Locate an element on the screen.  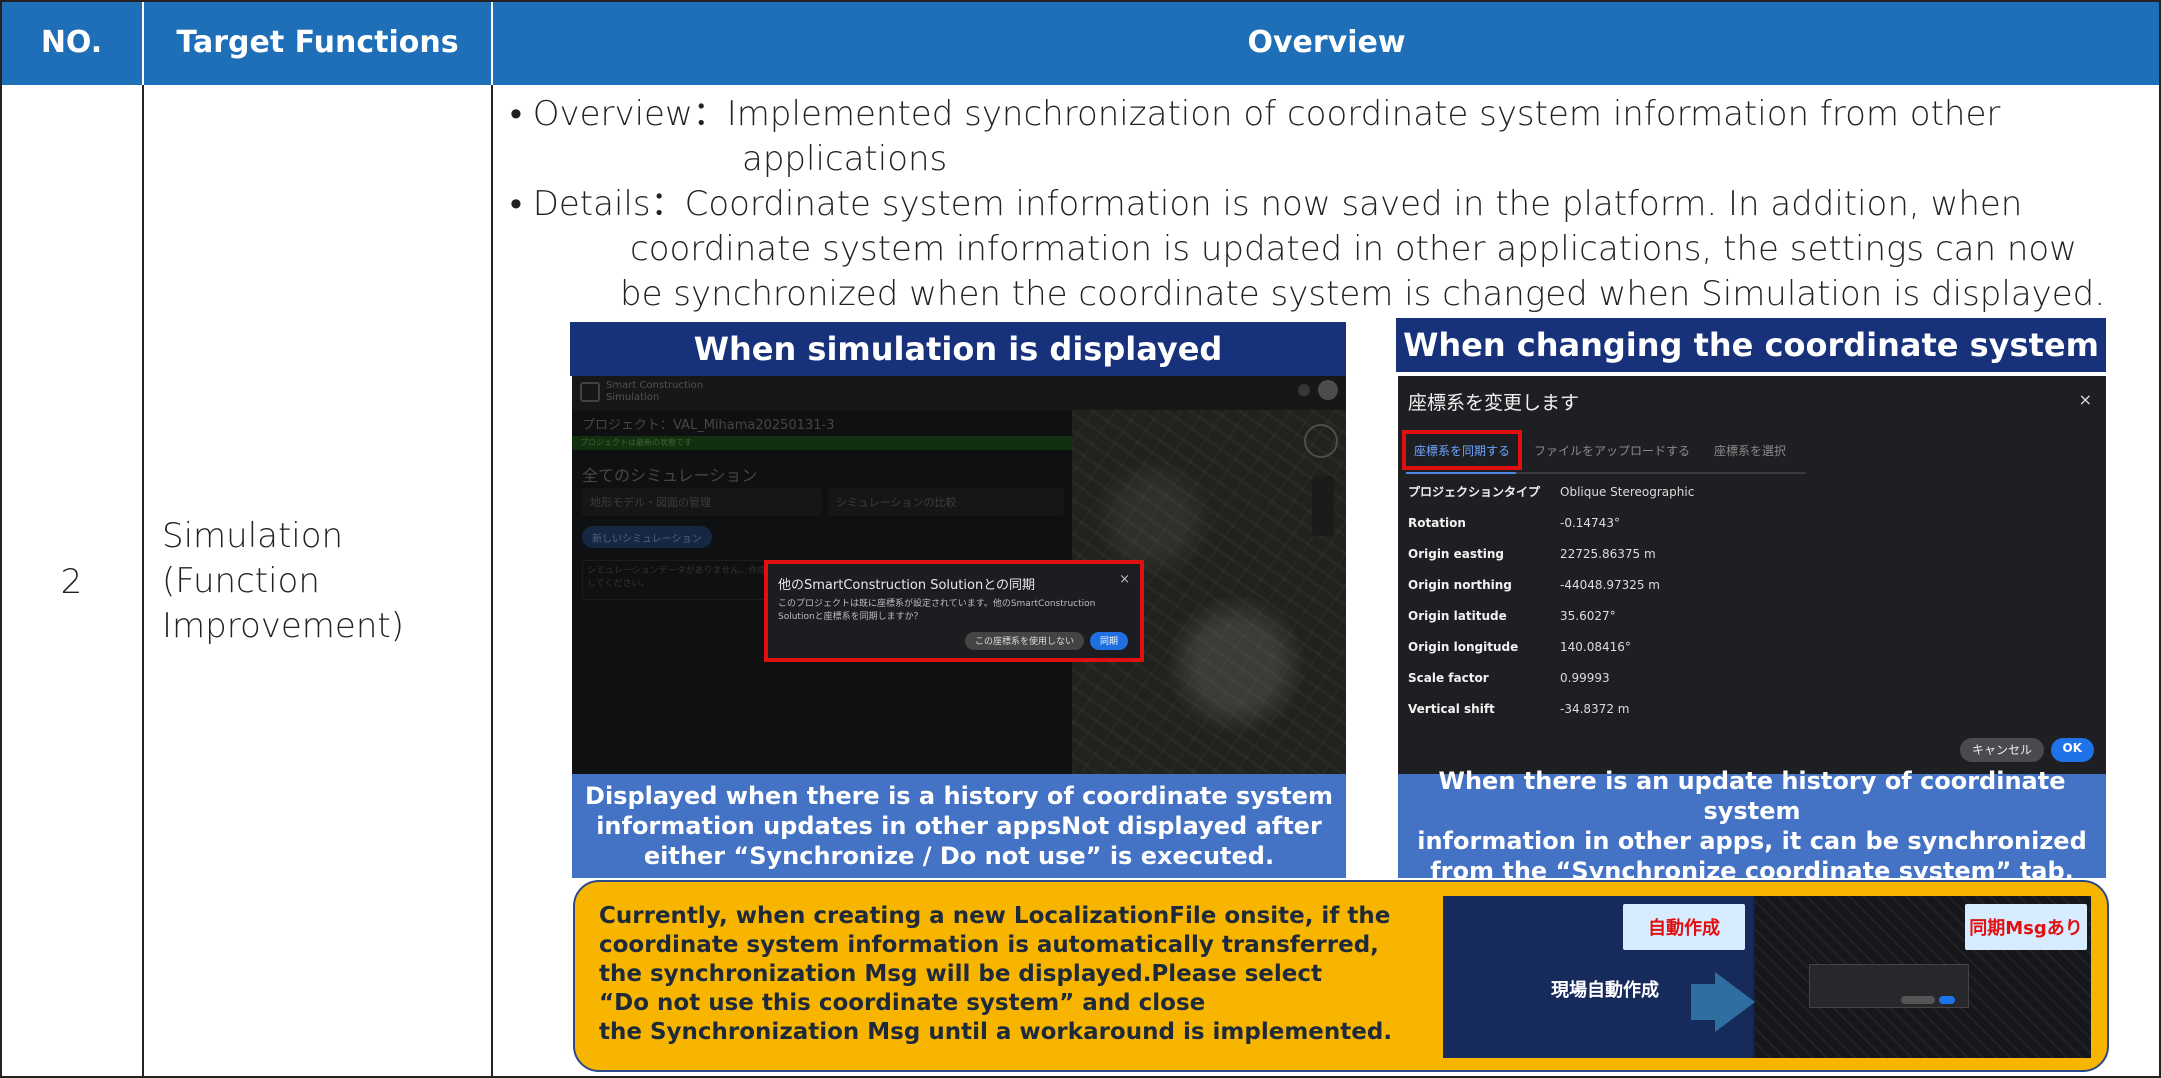
active-tab-indicator is located at coordinates (1461, 473).